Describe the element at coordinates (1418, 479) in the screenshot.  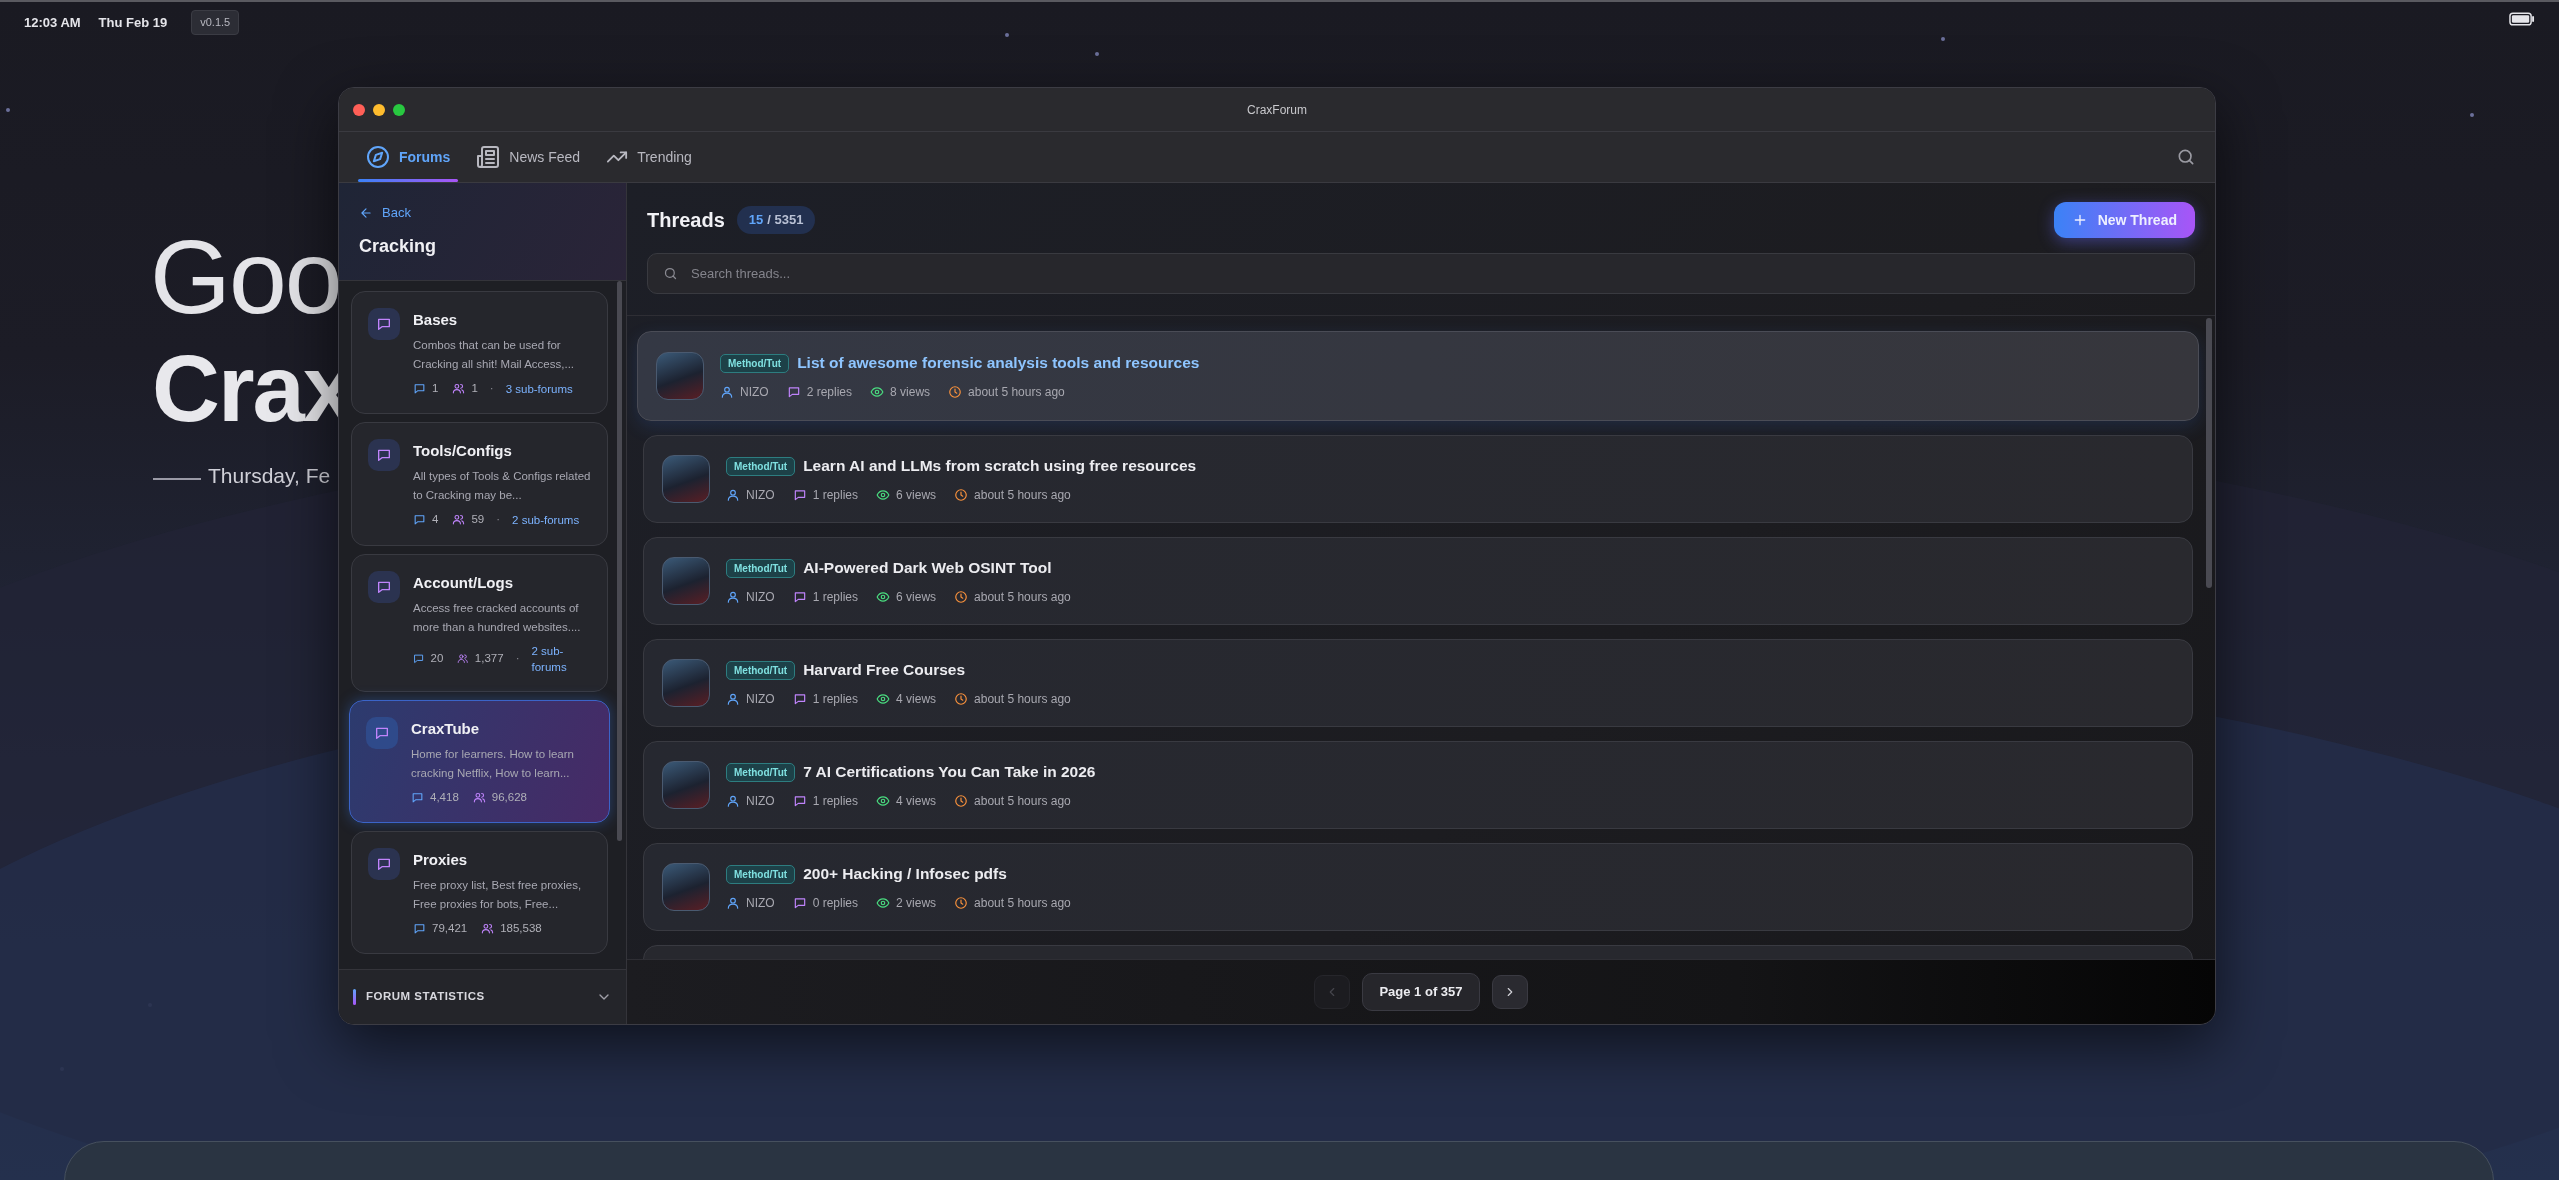
I see `thread-row: Method/Tut Learn AI and LLMs from scratch using free resources NIZO 1 replies 6 views about 5 hours ago` at that location.